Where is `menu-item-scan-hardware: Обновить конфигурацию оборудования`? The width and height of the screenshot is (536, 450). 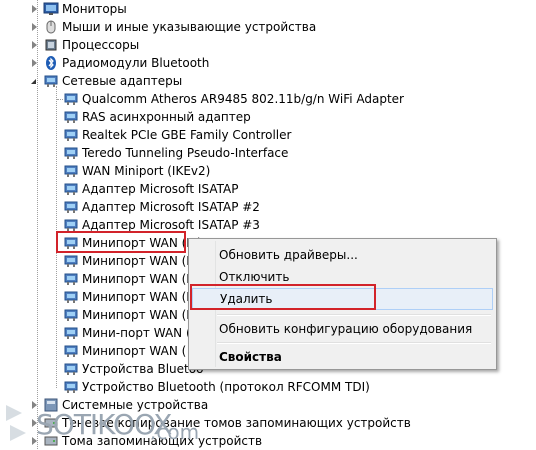
menu-item-scan-hardware: Обновить конфигурацию оборудования is located at coordinates (342, 329).